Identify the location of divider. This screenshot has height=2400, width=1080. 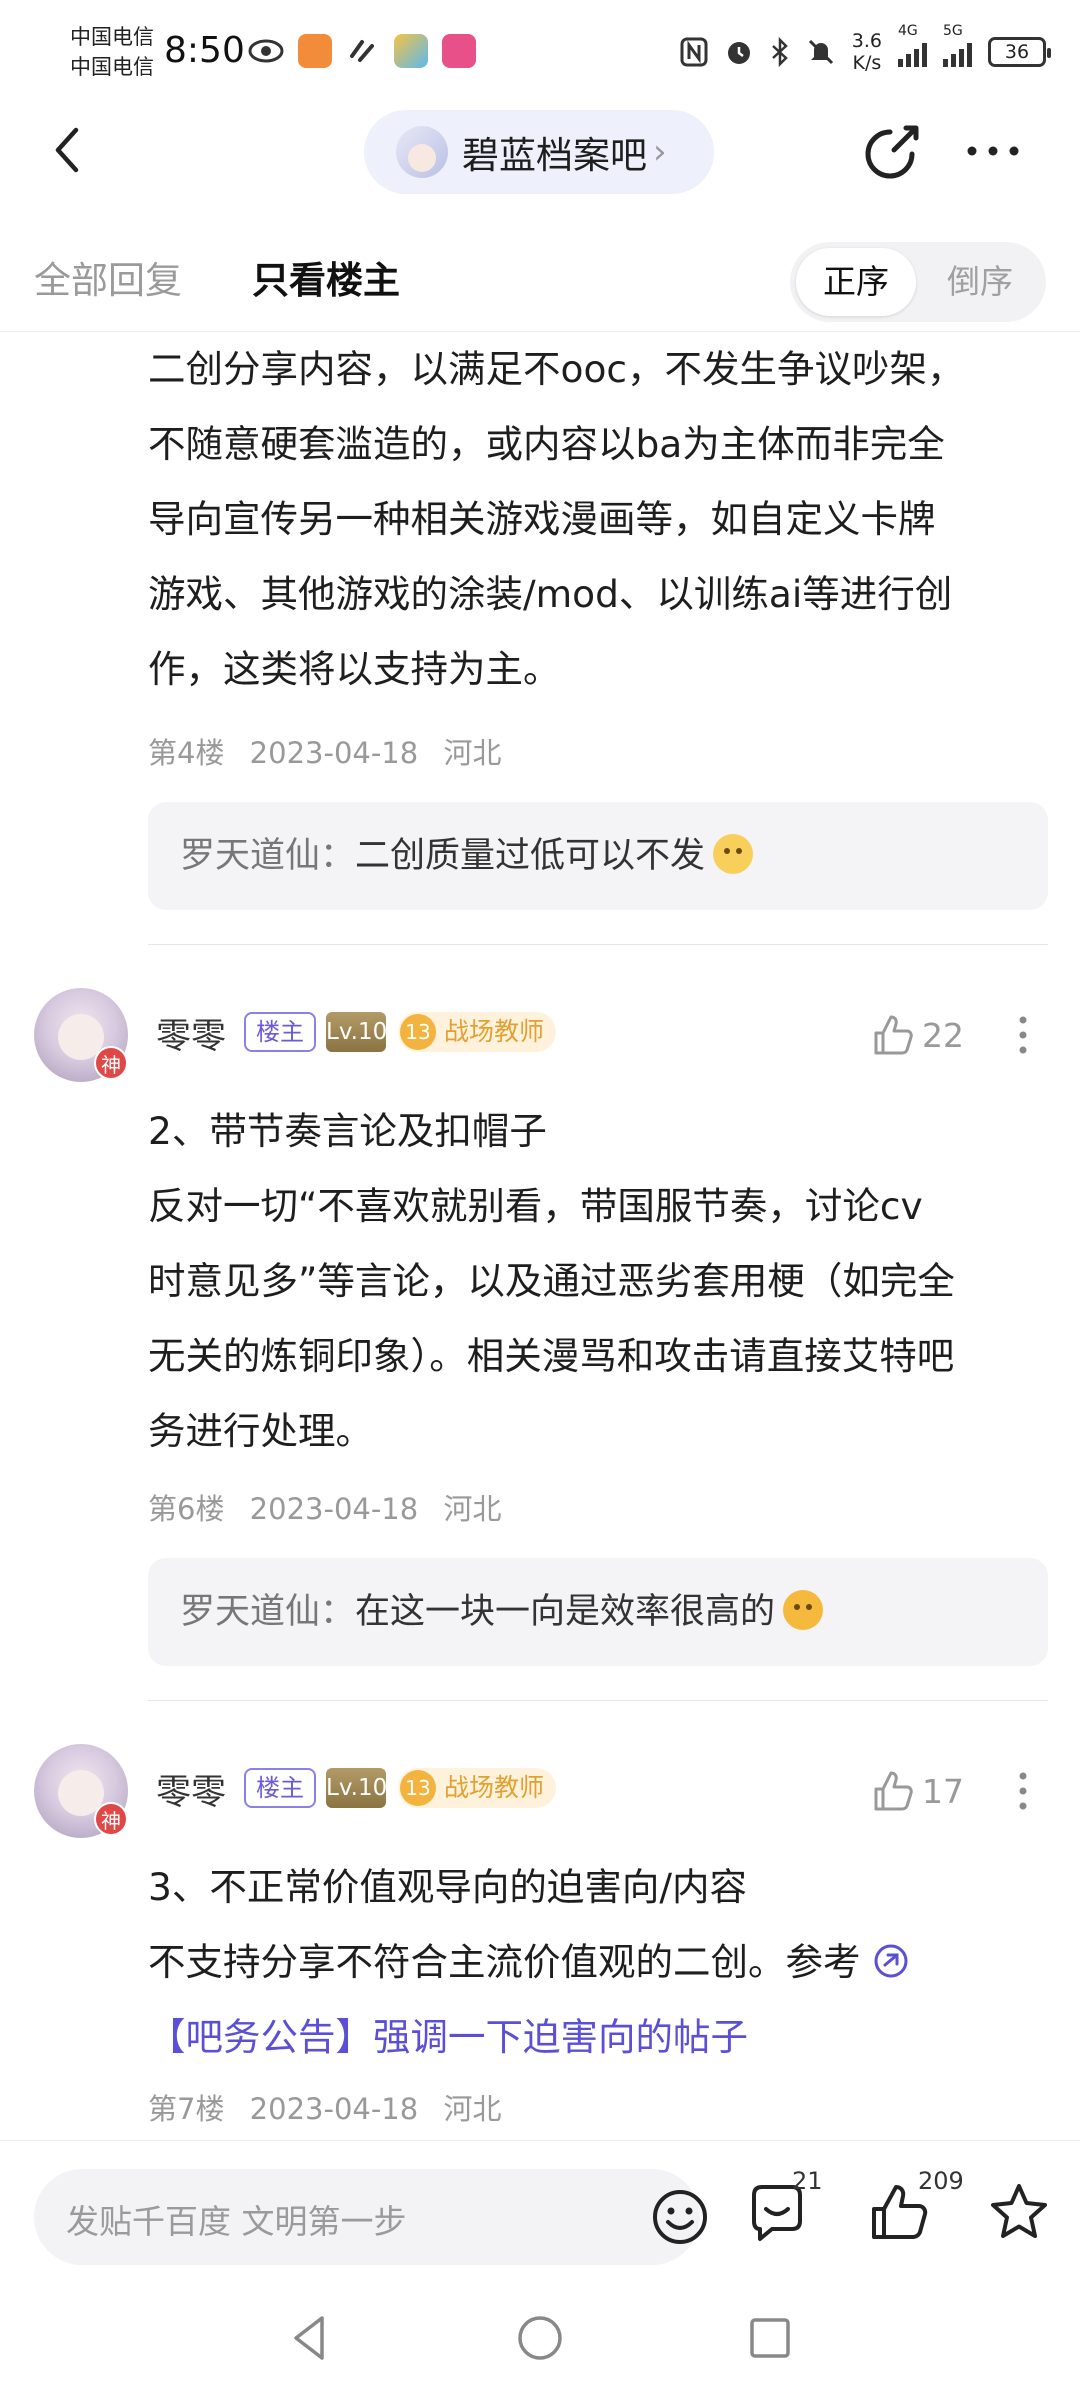
(598, 944).